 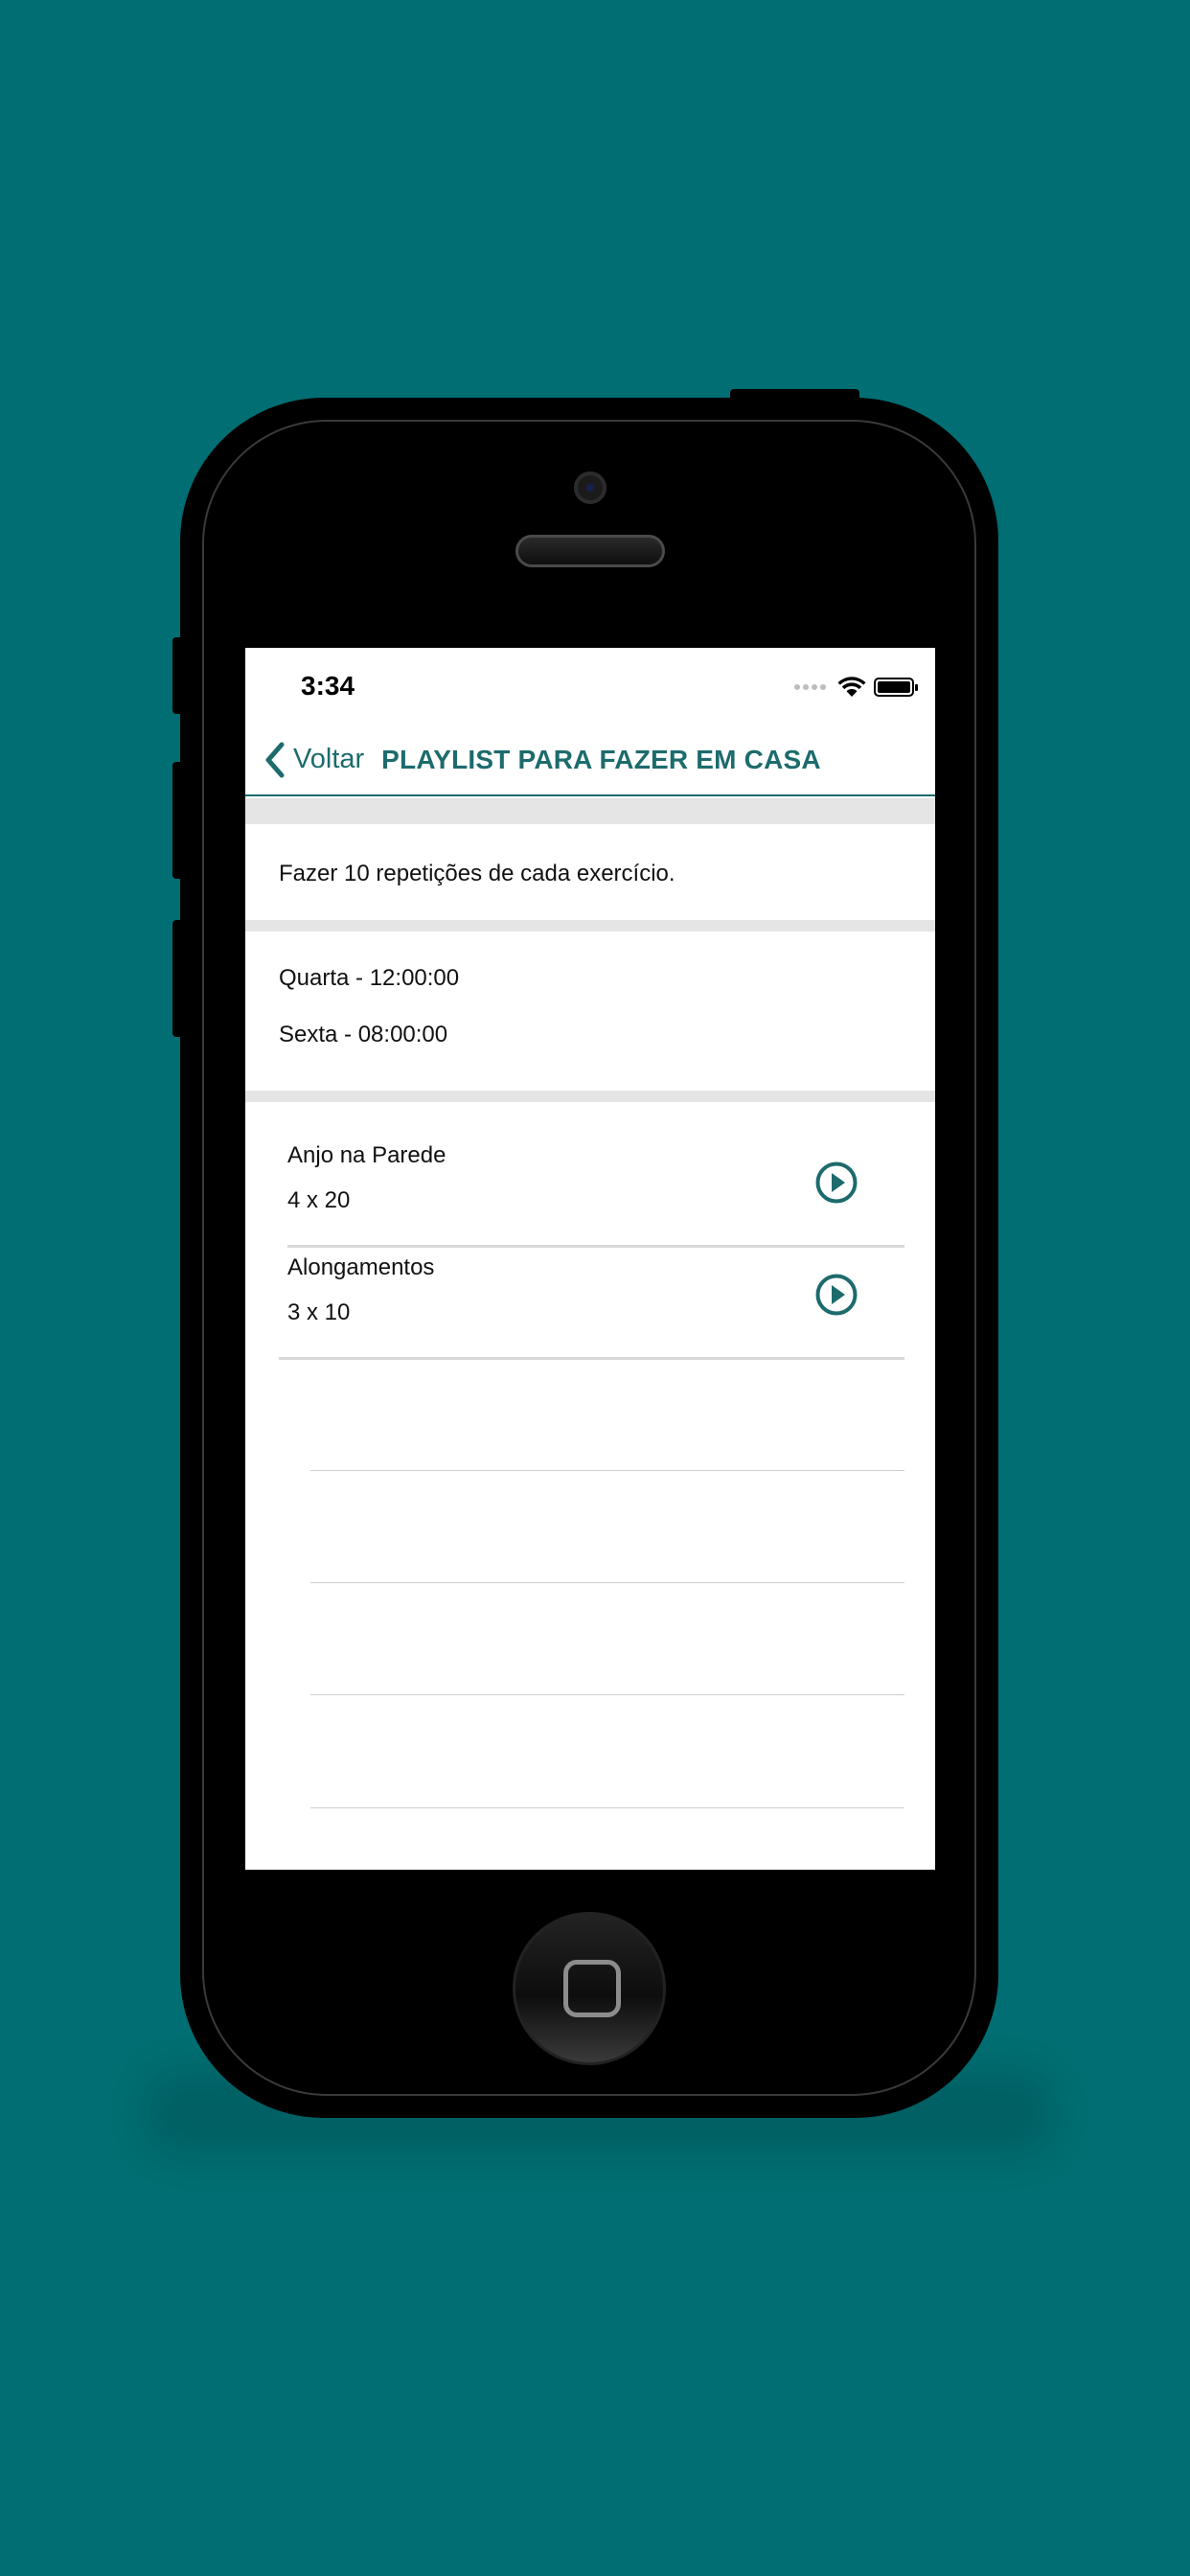 What do you see at coordinates (591, 1358) in the screenshot?
I see `row-divider` at bounding box center [591, 1358].